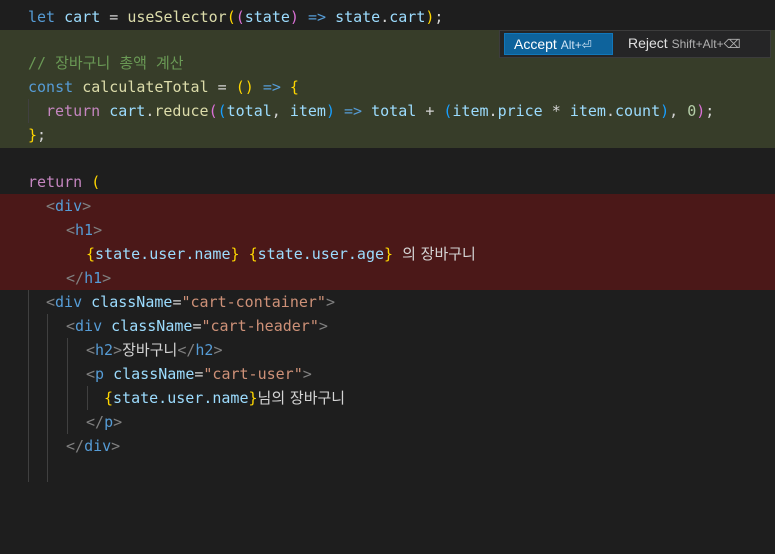 This screenshot has height=554, width=775. I want to click on jsx-text: 의 장바구니, so click(439, 254).